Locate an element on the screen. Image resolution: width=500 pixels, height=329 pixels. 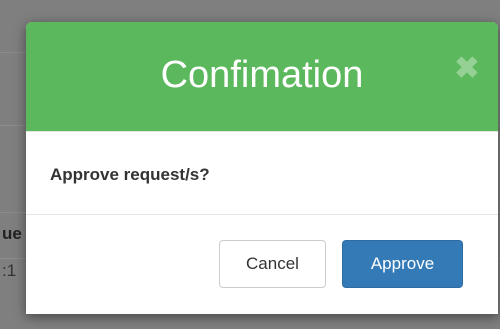
approve-button: Approve is located at coordinates (402, 264).